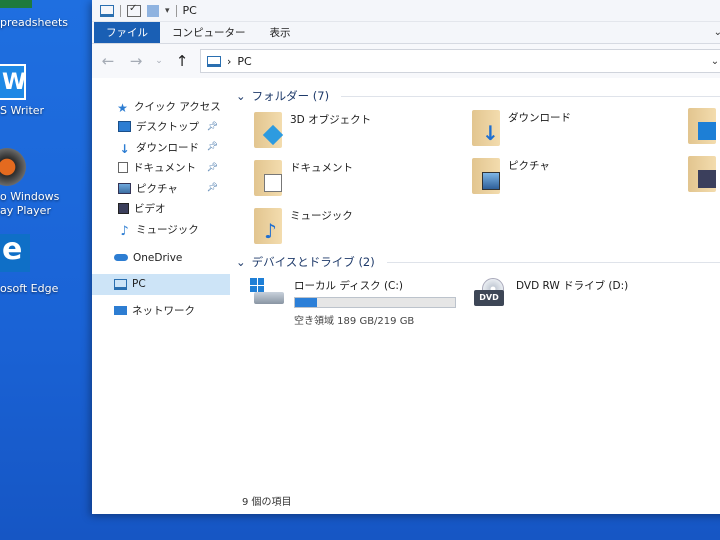  What do you see at coordinates (161, 168) in the screenshot?
I see `sidebar-item-documents: ドキュメント 📌︎` at bounding box center [161, 168].